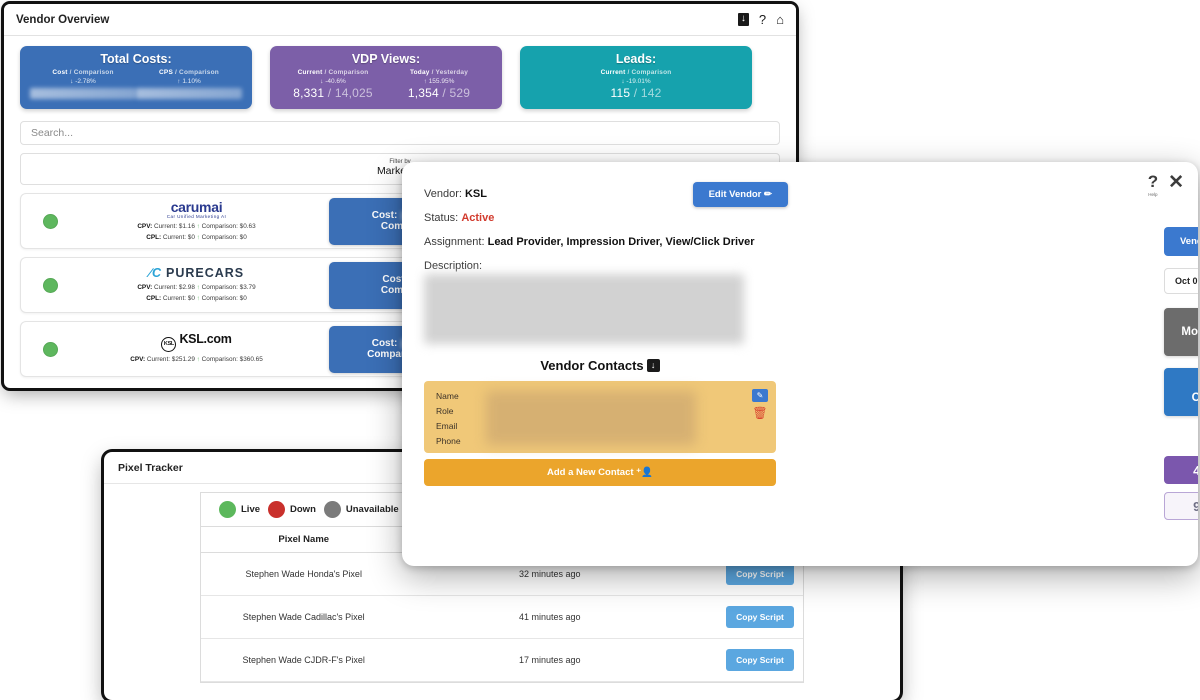  I want to click on down-dot-icon, so click(277, 509).